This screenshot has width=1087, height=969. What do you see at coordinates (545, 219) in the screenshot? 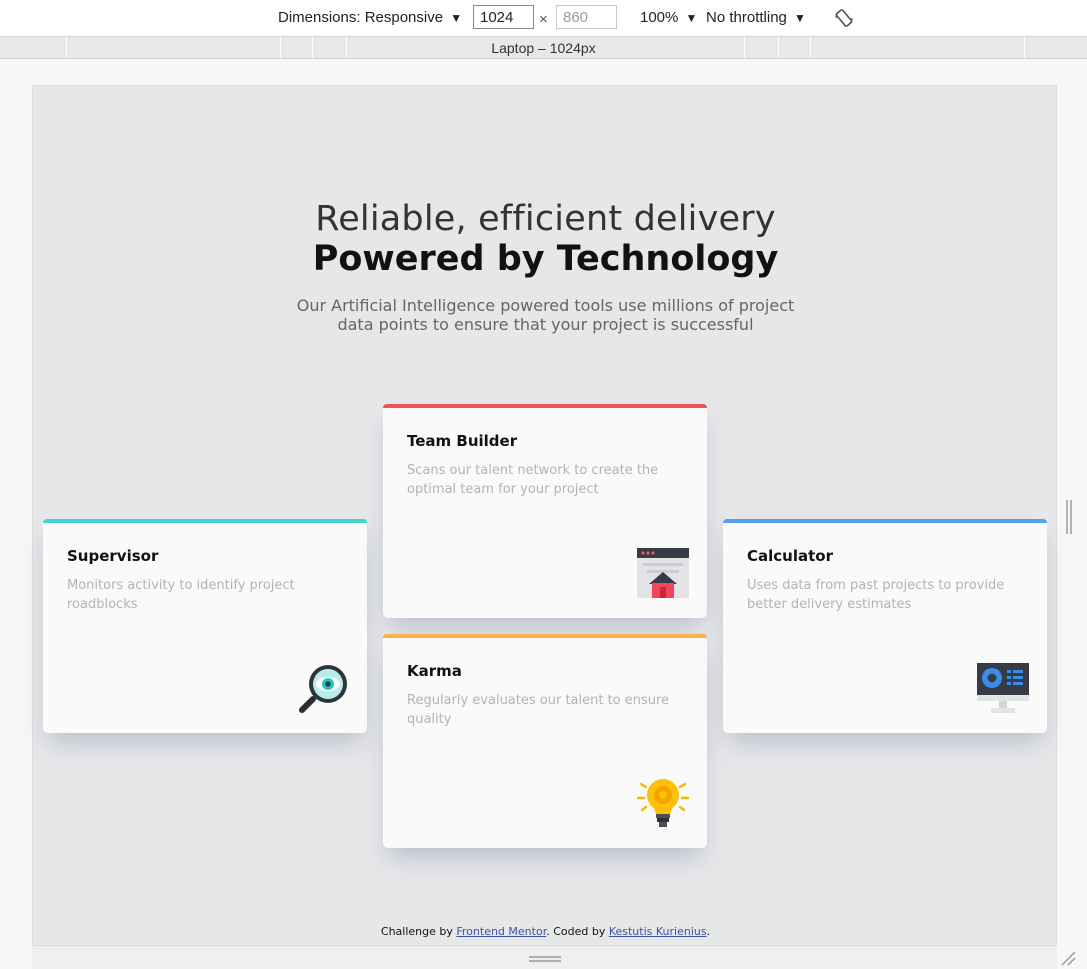
I see `hero-subheading: Reliable, efficient delivery` at bounding box center [545, 219].